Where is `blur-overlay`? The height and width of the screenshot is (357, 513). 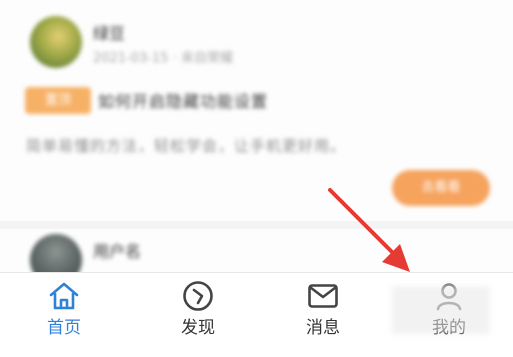
blur-overlay is located at coordinates (441, 310).